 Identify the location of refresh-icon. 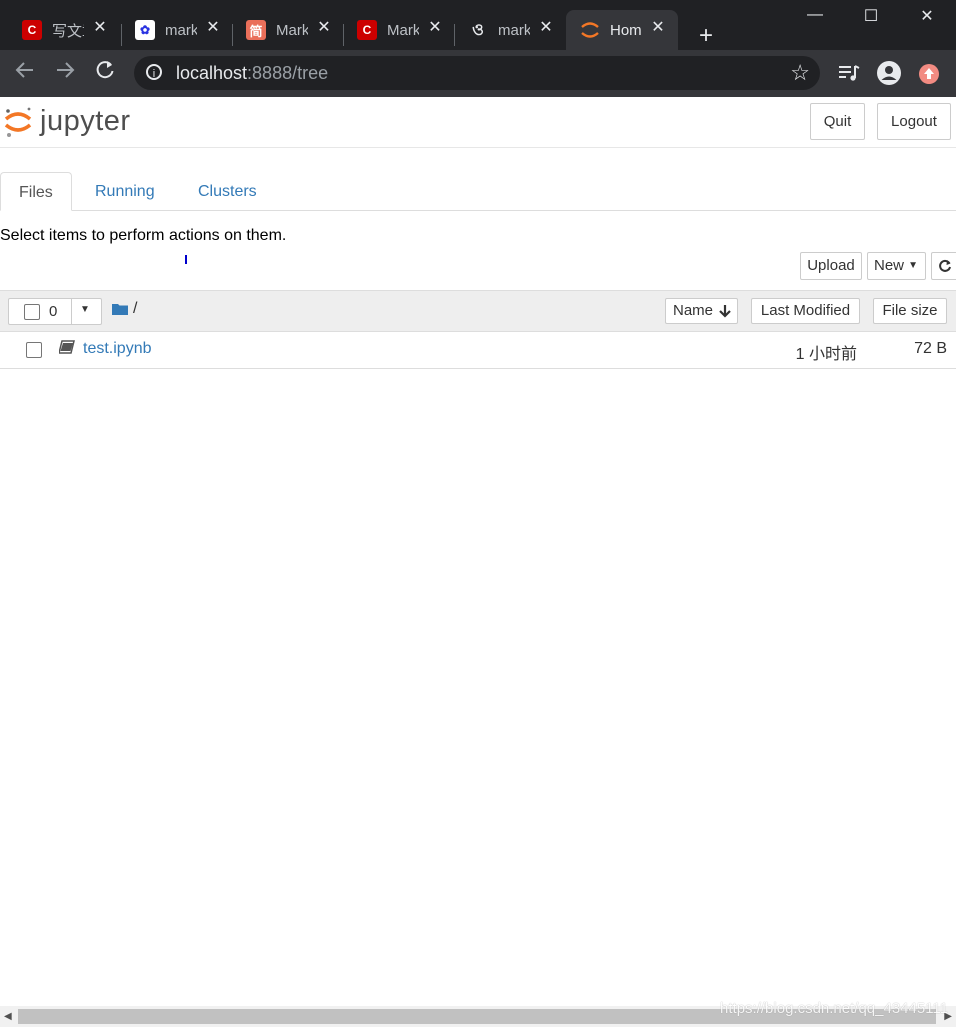
(945, 265).